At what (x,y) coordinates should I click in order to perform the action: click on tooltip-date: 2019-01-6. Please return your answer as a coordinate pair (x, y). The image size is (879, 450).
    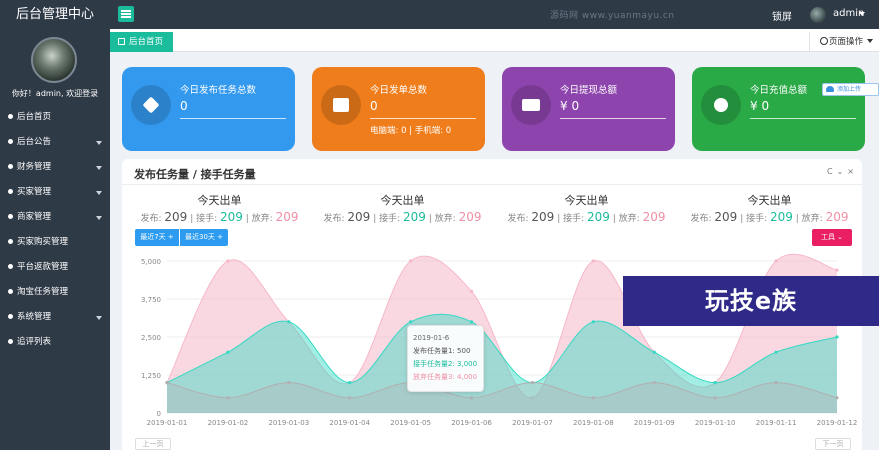
    Looking at the image, I should click on (431, 338).